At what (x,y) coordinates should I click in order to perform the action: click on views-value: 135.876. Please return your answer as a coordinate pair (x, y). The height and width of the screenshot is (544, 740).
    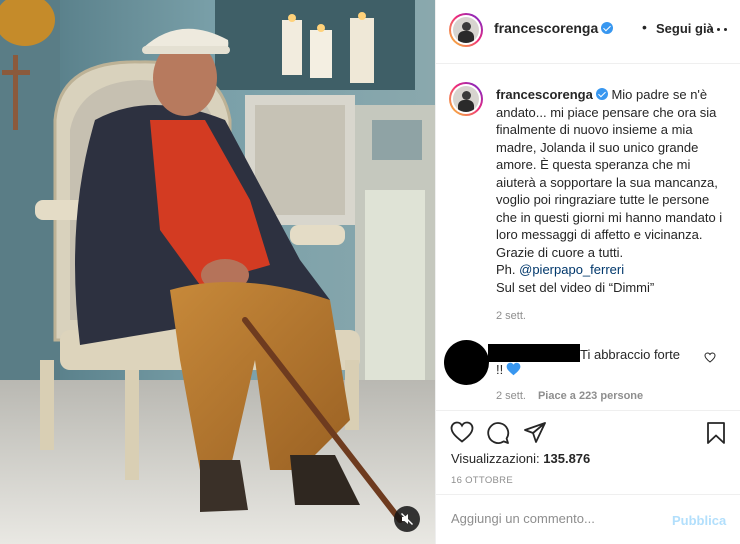
    Looking at the image, I should click on (567, 458).